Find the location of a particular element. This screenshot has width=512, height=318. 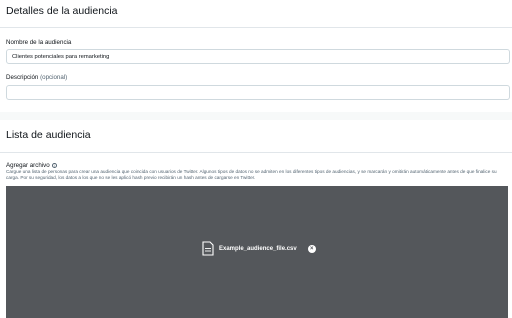

description-input is located at coordinates (258, 92).